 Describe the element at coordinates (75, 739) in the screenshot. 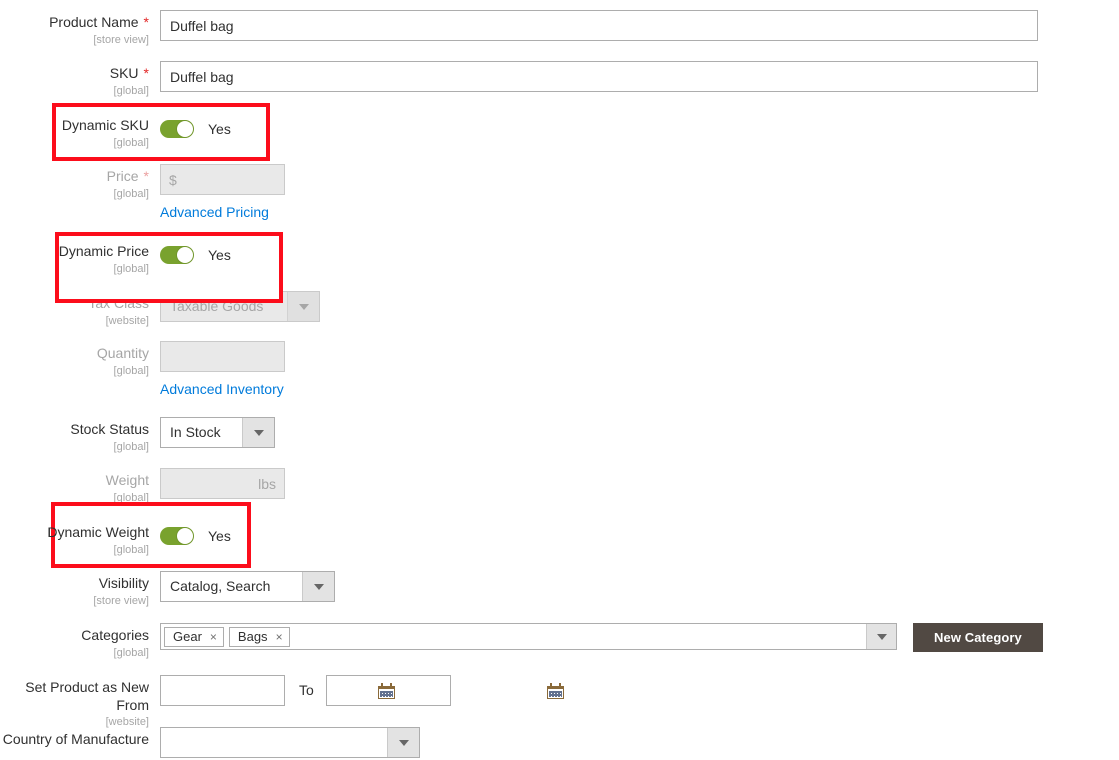

I see `label-country-of-manufacture-text: Country of Manufacture` at that location.